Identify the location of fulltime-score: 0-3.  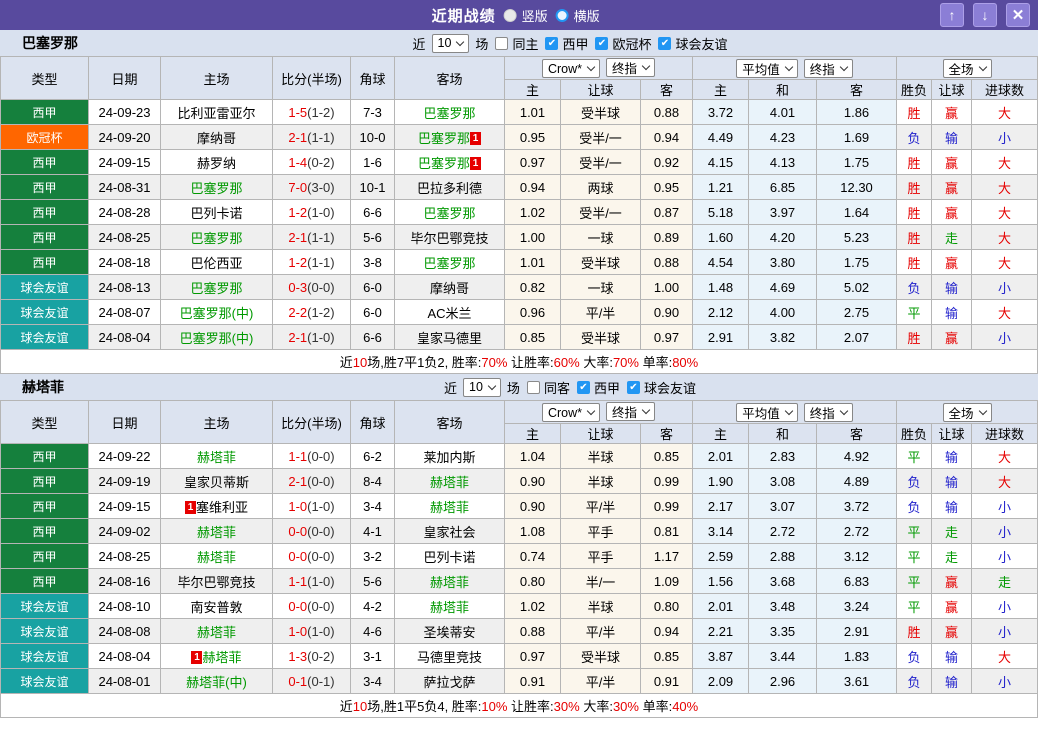
(298, 287).